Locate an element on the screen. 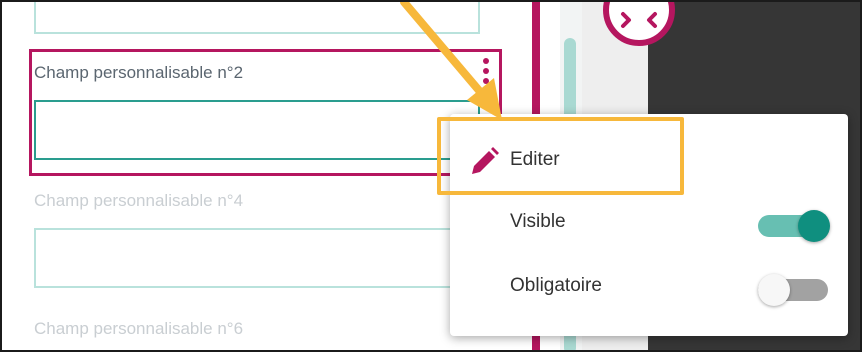  required-toggle-knob is located at coordinates (774, 290).